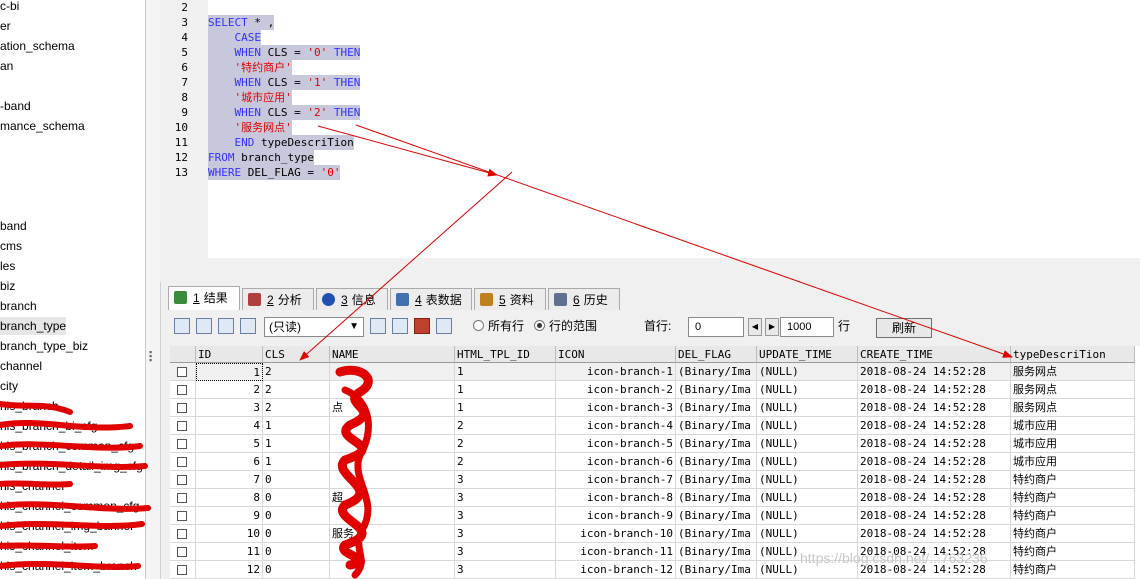 The height and width of the screenshot is (579, 1140). Describe the element at coordinates (894, 558) in the screenshot. I see `watermark-text: https://blog.csdn.net/...763236` at that location.